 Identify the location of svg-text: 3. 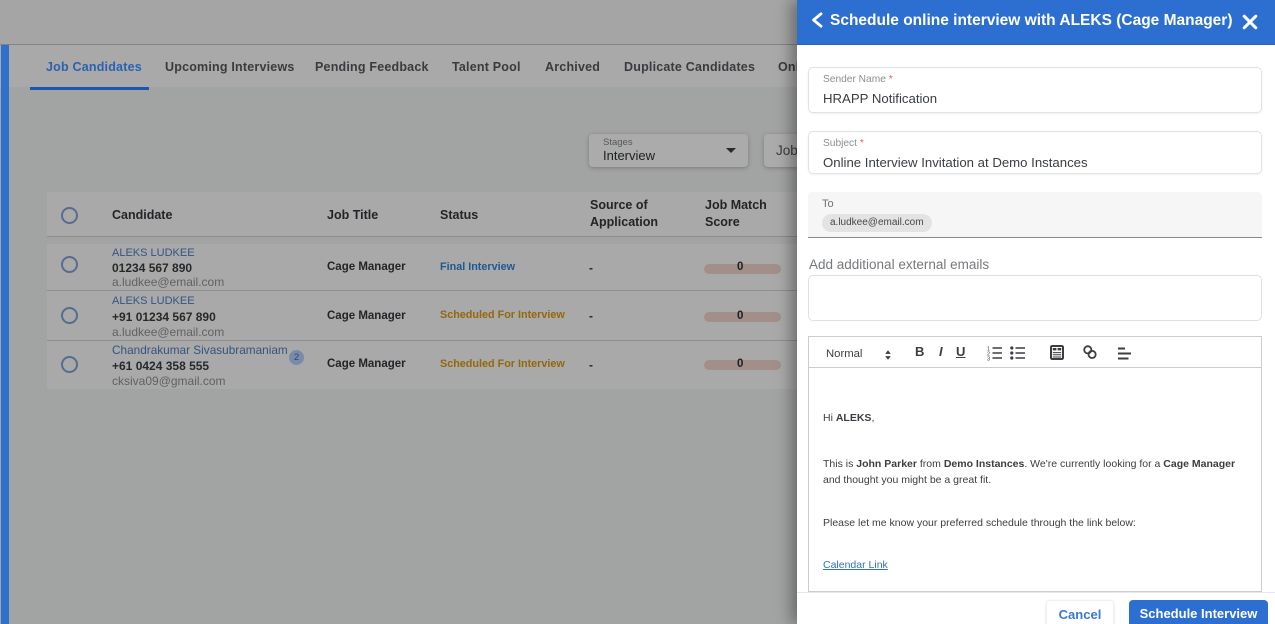
(988, 358).